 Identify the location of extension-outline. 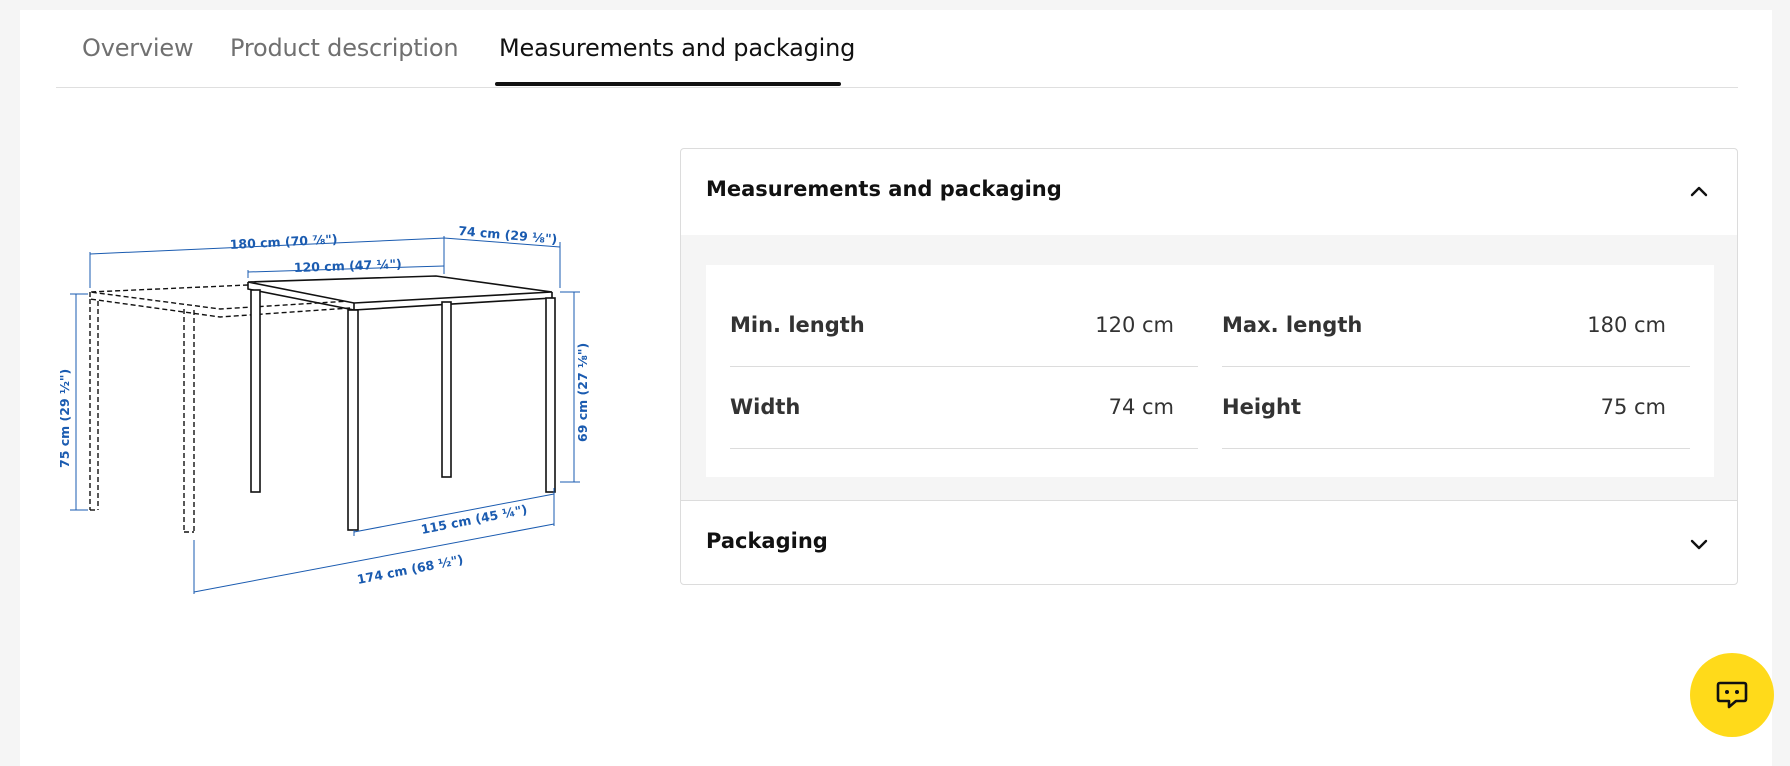
(220, 408).